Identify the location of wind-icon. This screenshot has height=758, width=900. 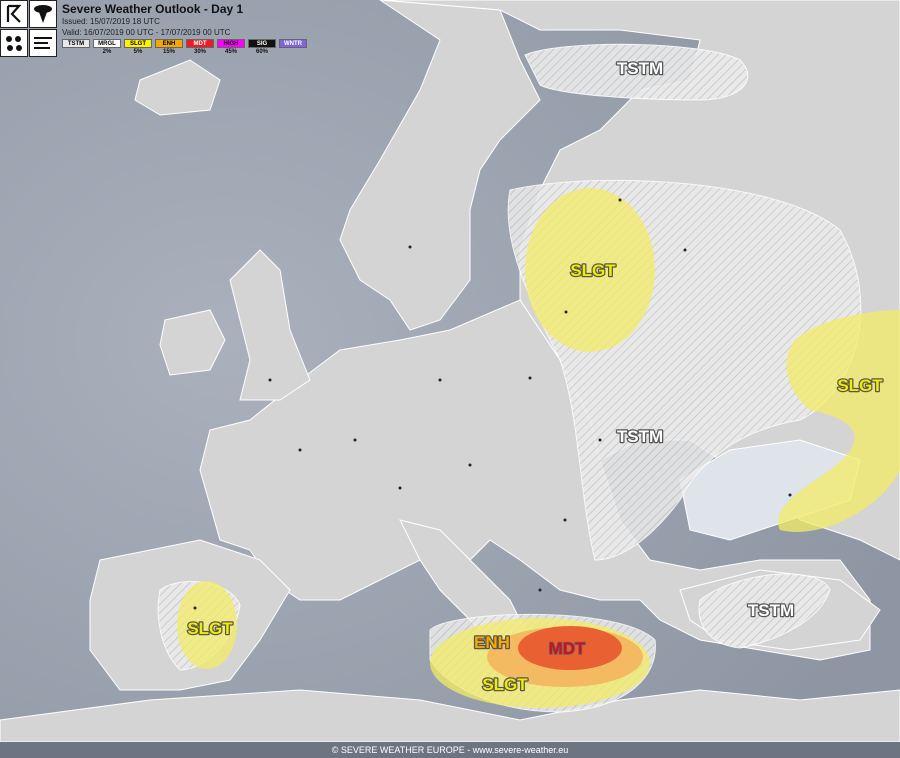
(43, 43).